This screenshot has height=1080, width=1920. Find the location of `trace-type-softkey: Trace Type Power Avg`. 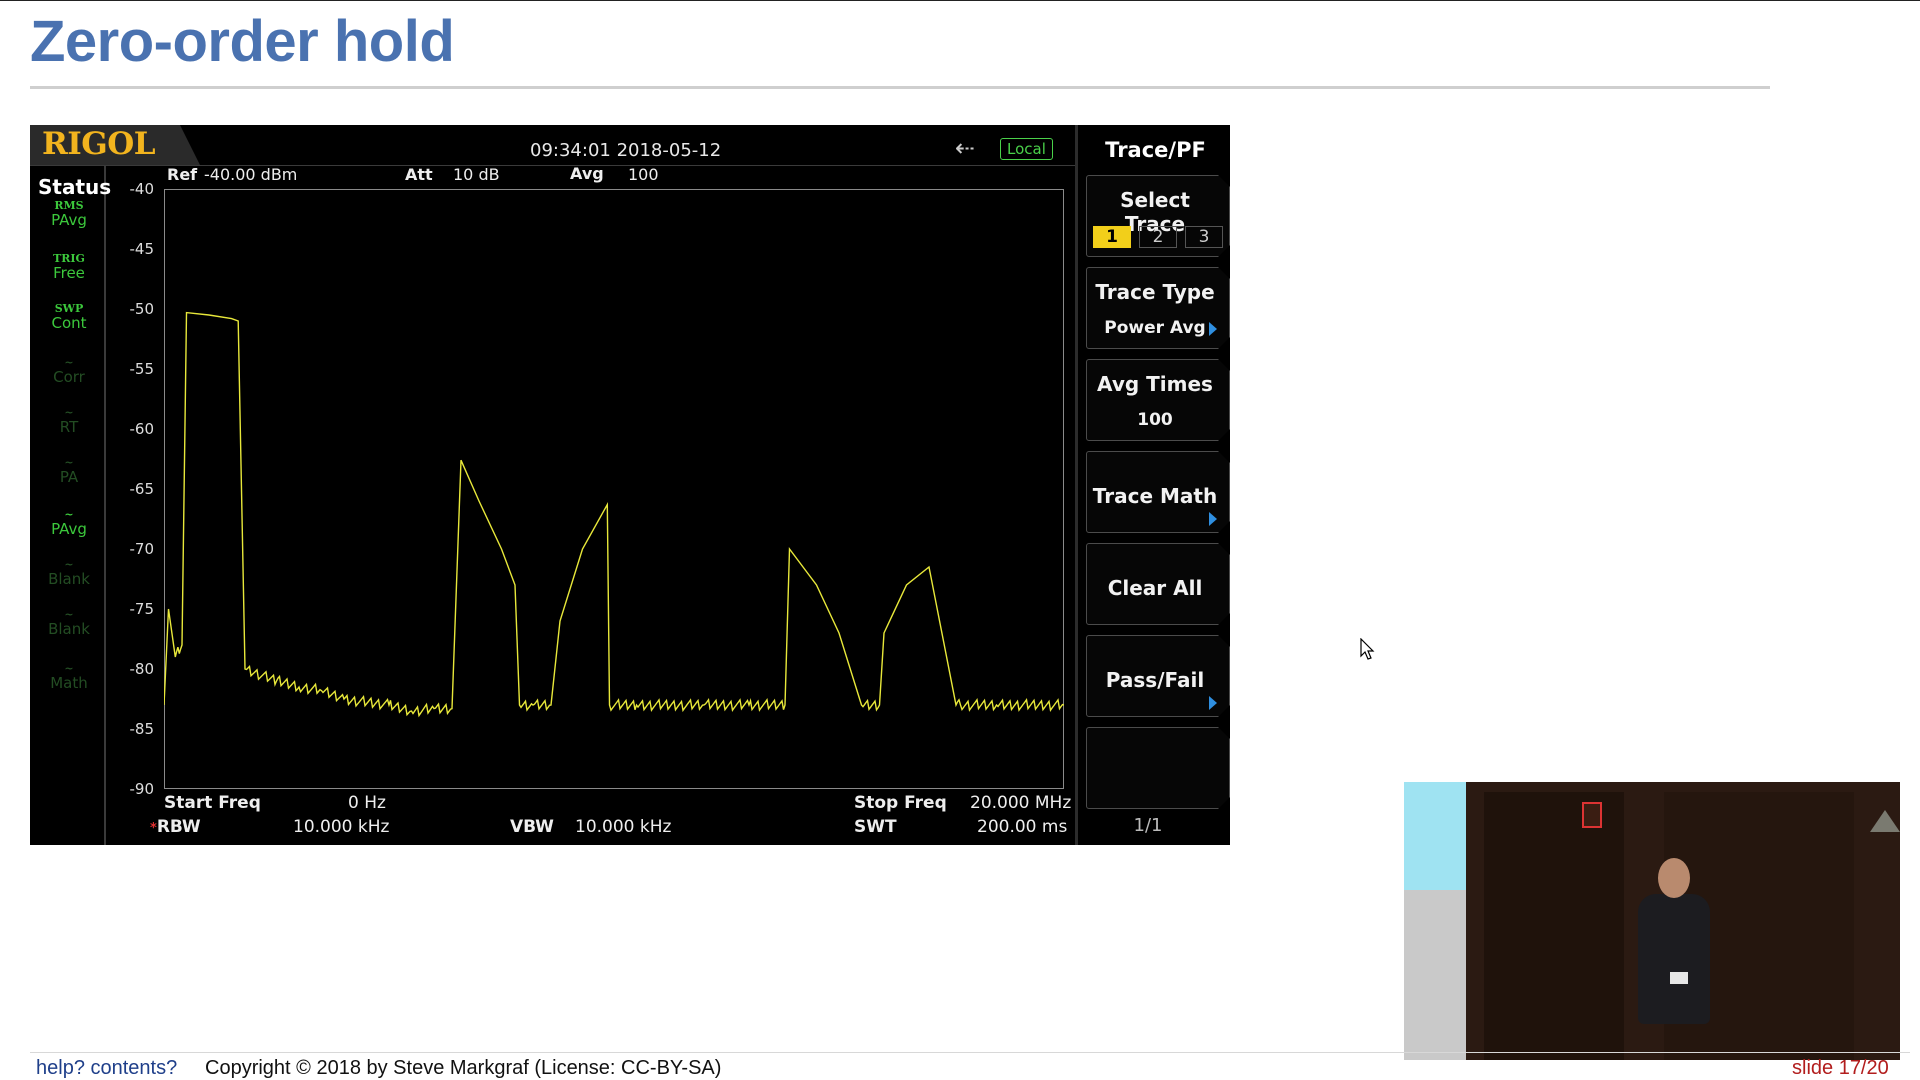

trace-type-softkey: Trace Type Power Avg is located at coordinates (1158, 308).